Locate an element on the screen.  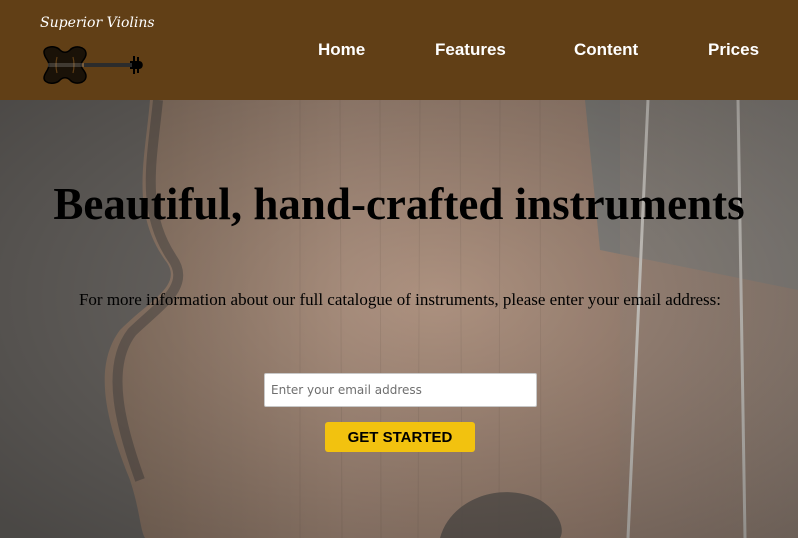
email-input is located at coordinates (400, 390).